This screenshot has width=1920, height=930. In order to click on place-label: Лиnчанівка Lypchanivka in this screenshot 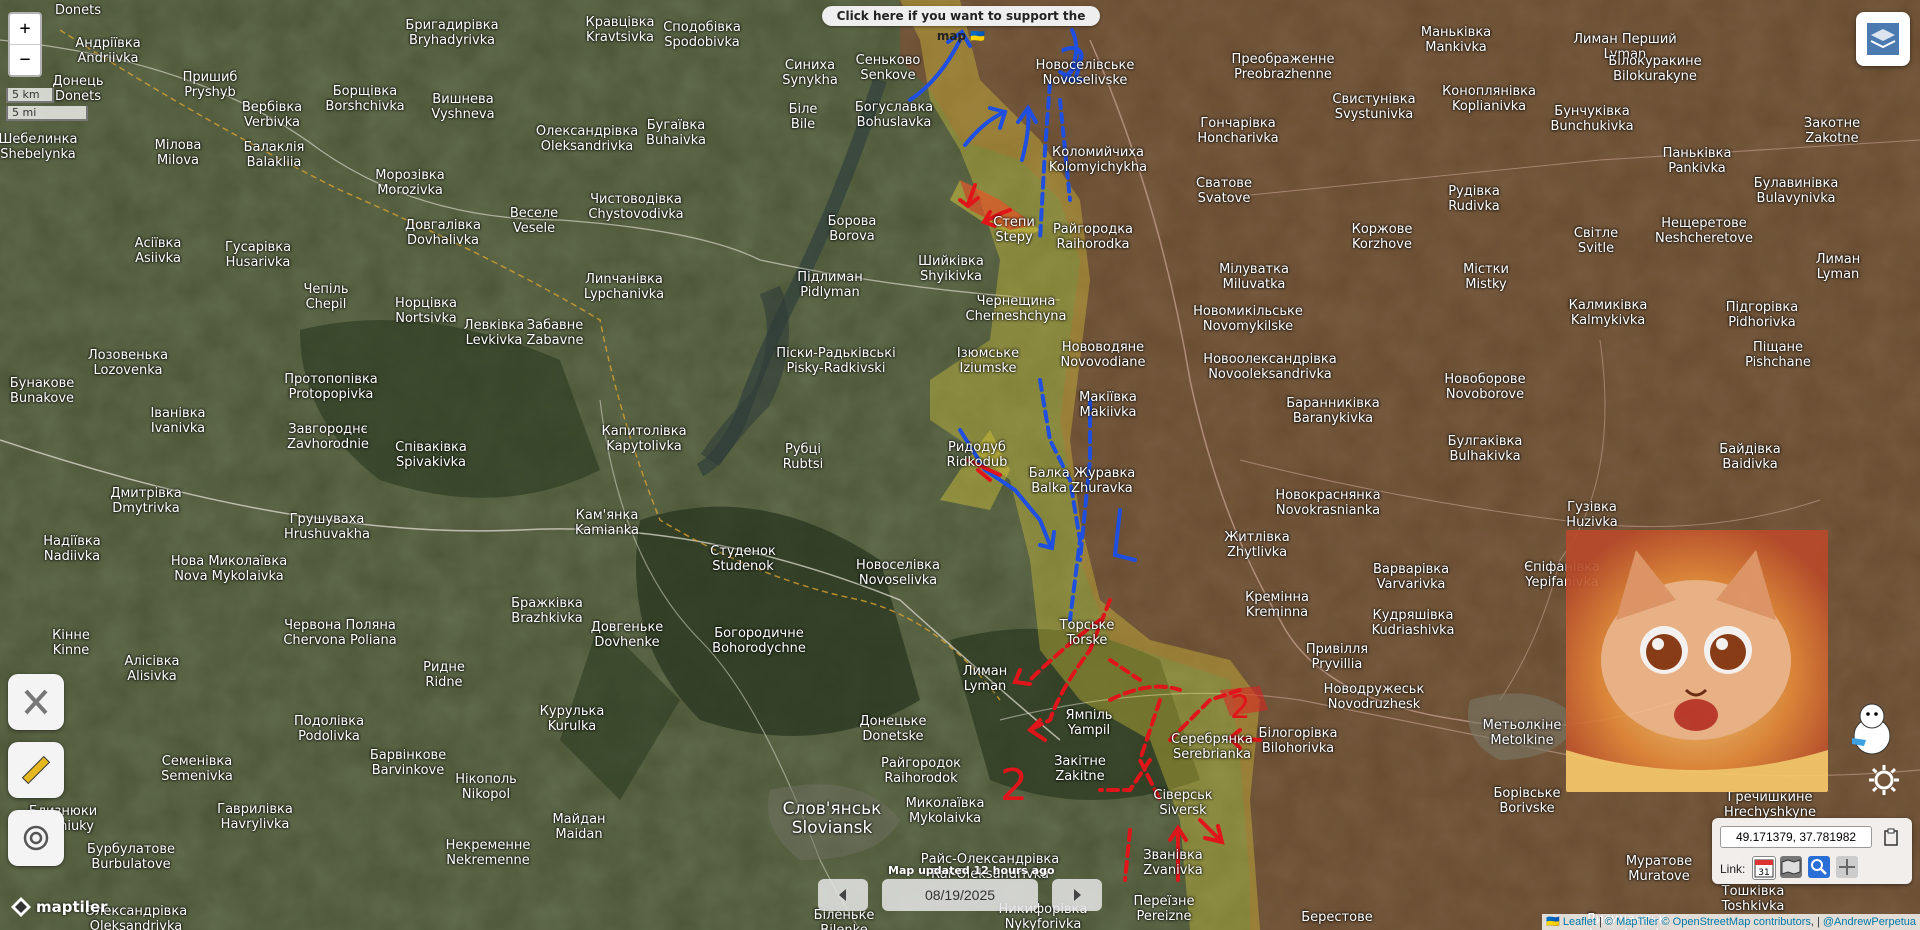, I will do `click(624, 287)`.